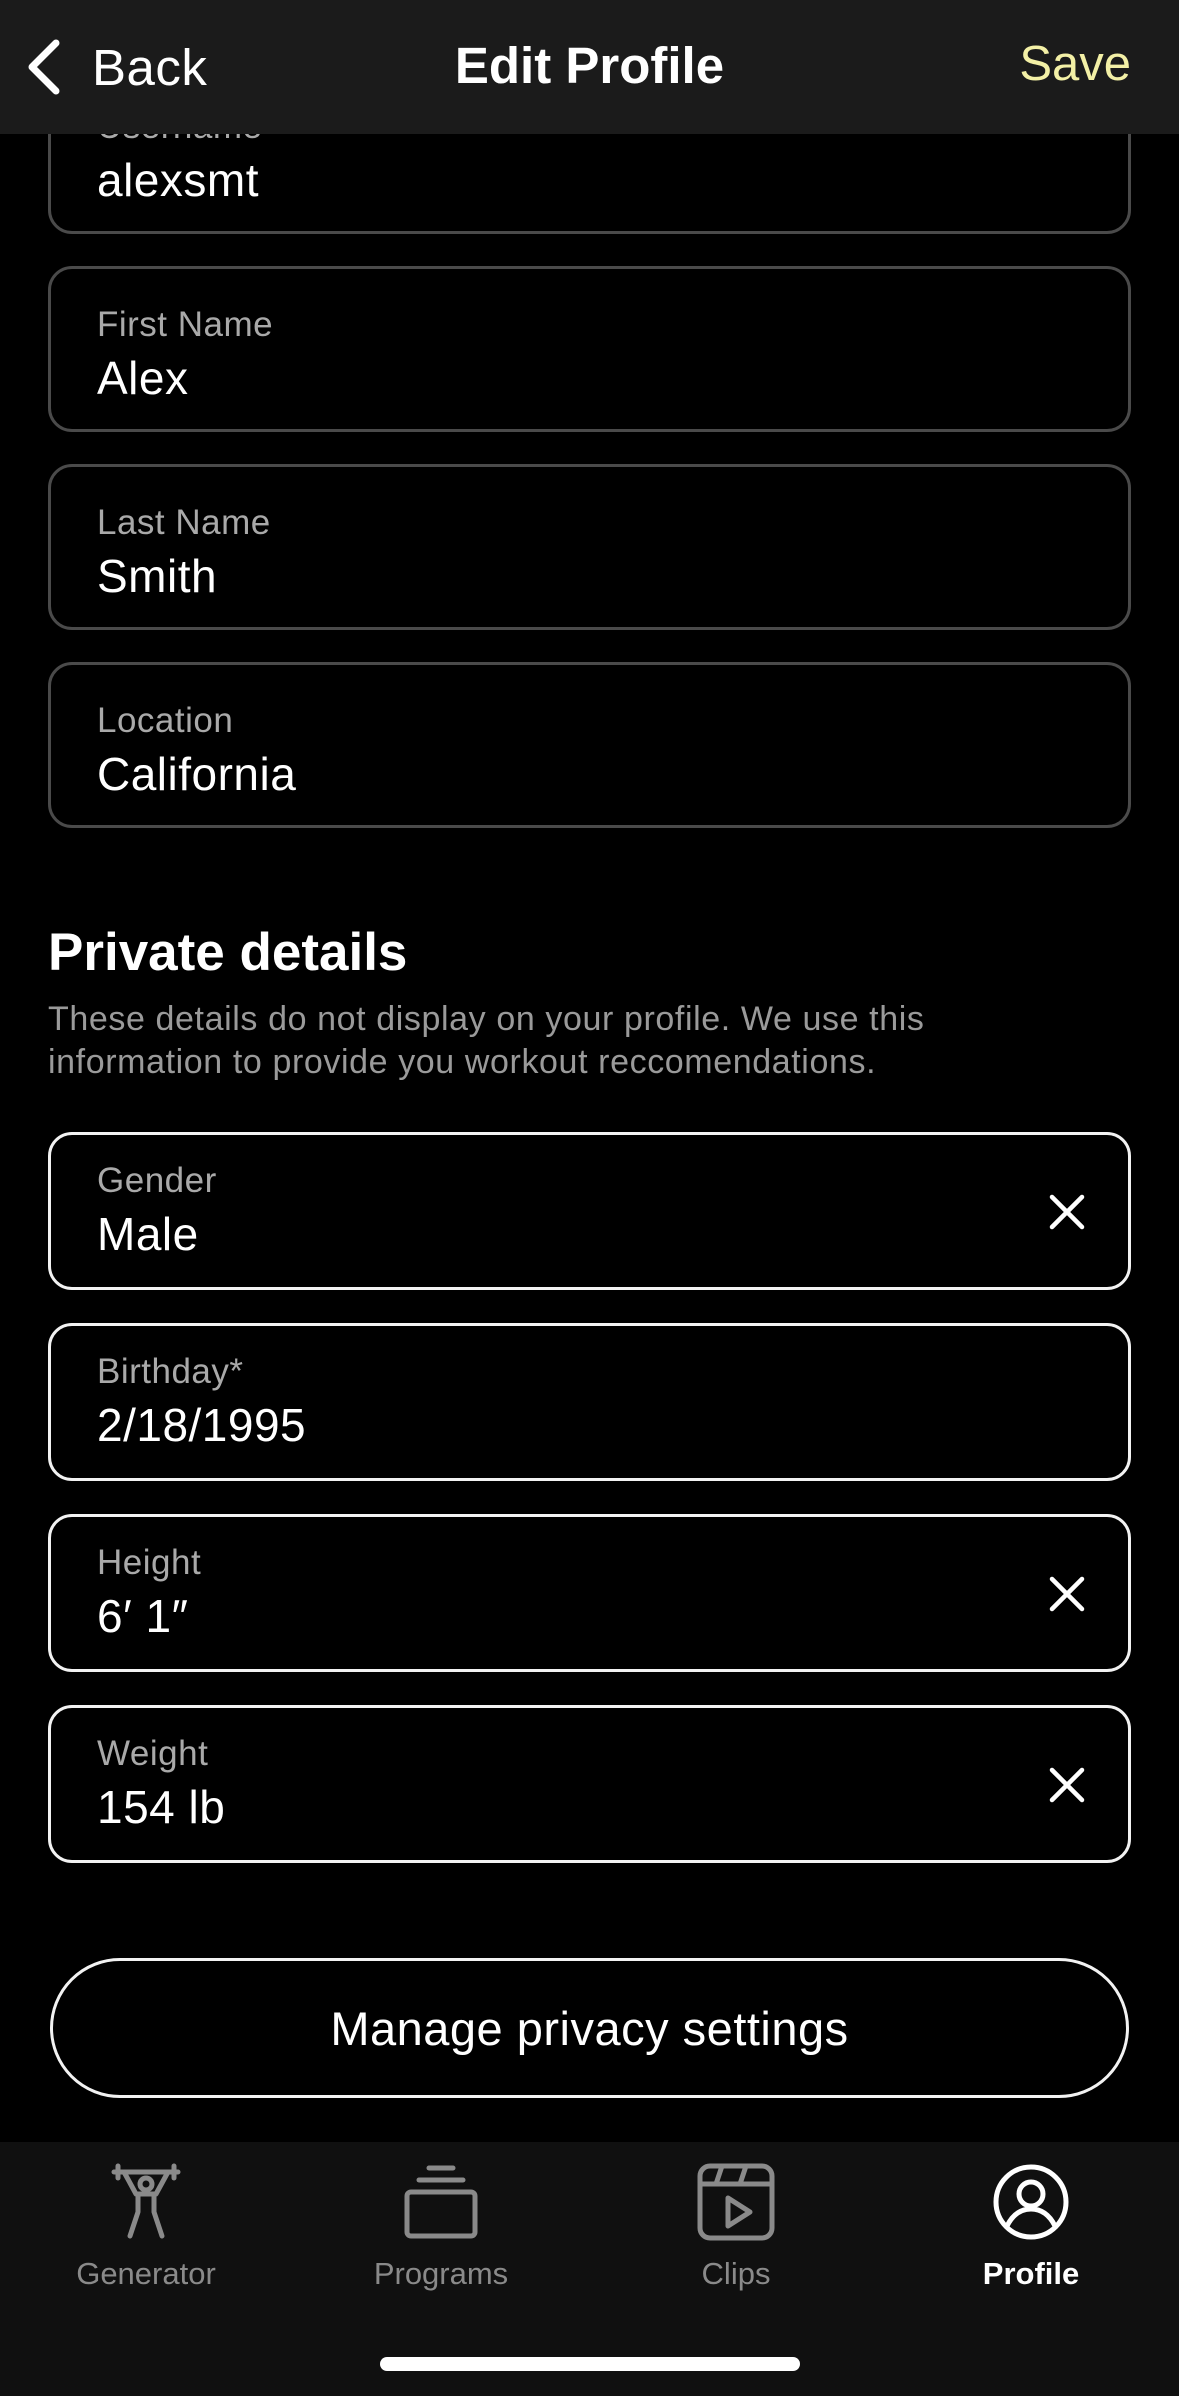 The image size is (1179, 2396). I want to click on weight-label: Weight, so click(153, 1753).